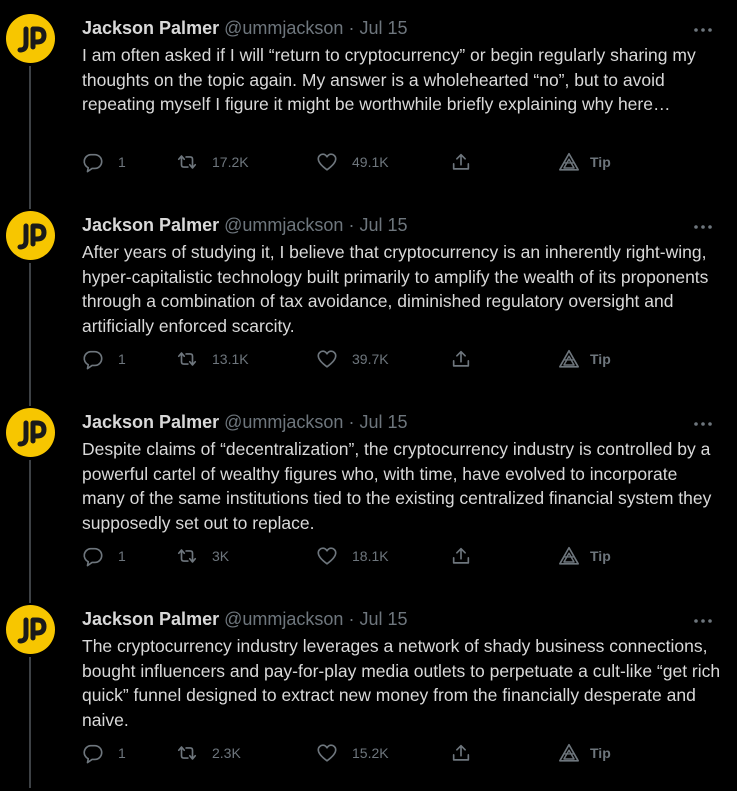 This screenshot has height=791, width=737. What do you see at coordinates (230, 162) in the screenshot?
I see `retweet-count: 17.2K` at bounding box center [230, 162].